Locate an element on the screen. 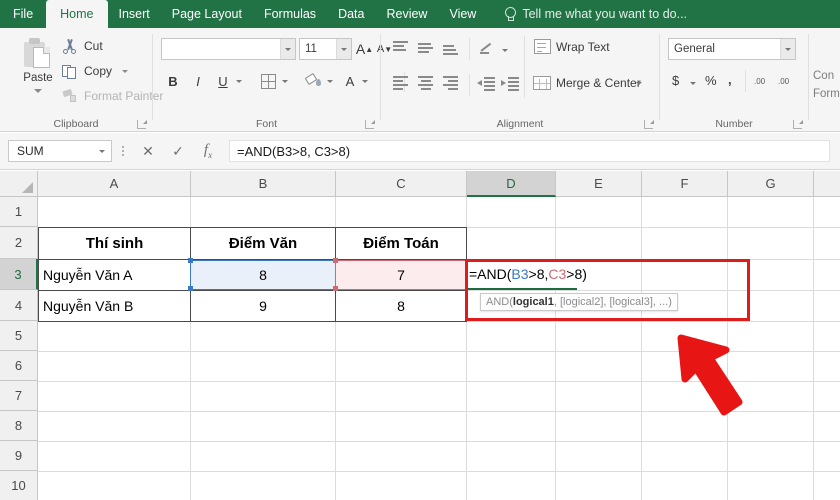 Image resolution: width=840 pixels, height=500 pixels. percent-style-button: % is located at coordinates (711, 80).